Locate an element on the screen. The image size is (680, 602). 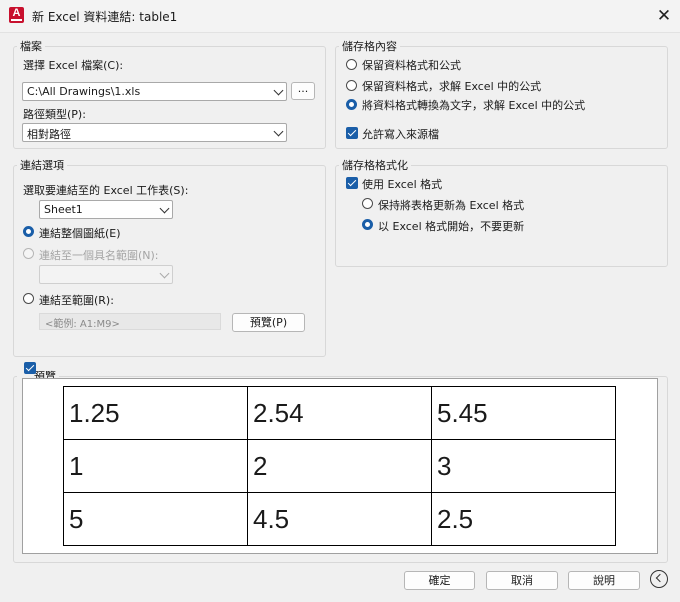
table-cell: 2.54 is located at coordinates (339, 413).